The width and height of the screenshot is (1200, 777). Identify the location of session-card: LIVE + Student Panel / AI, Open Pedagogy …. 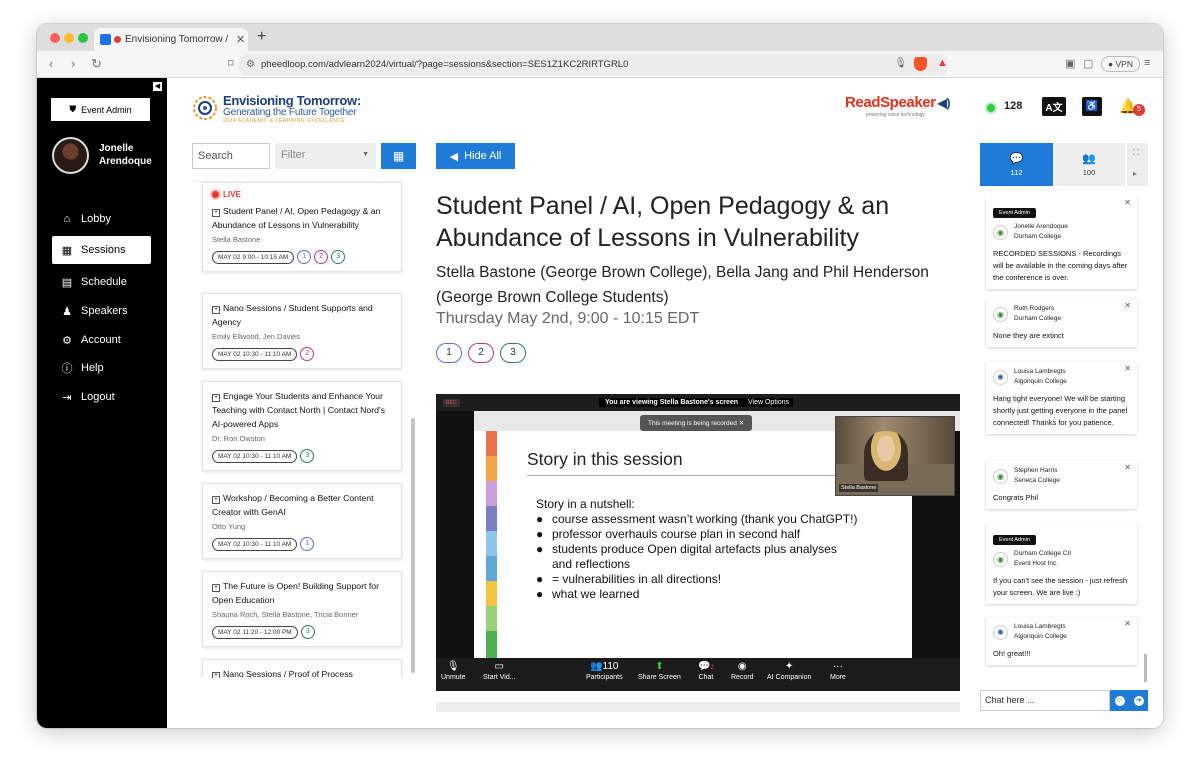
(302, 227).